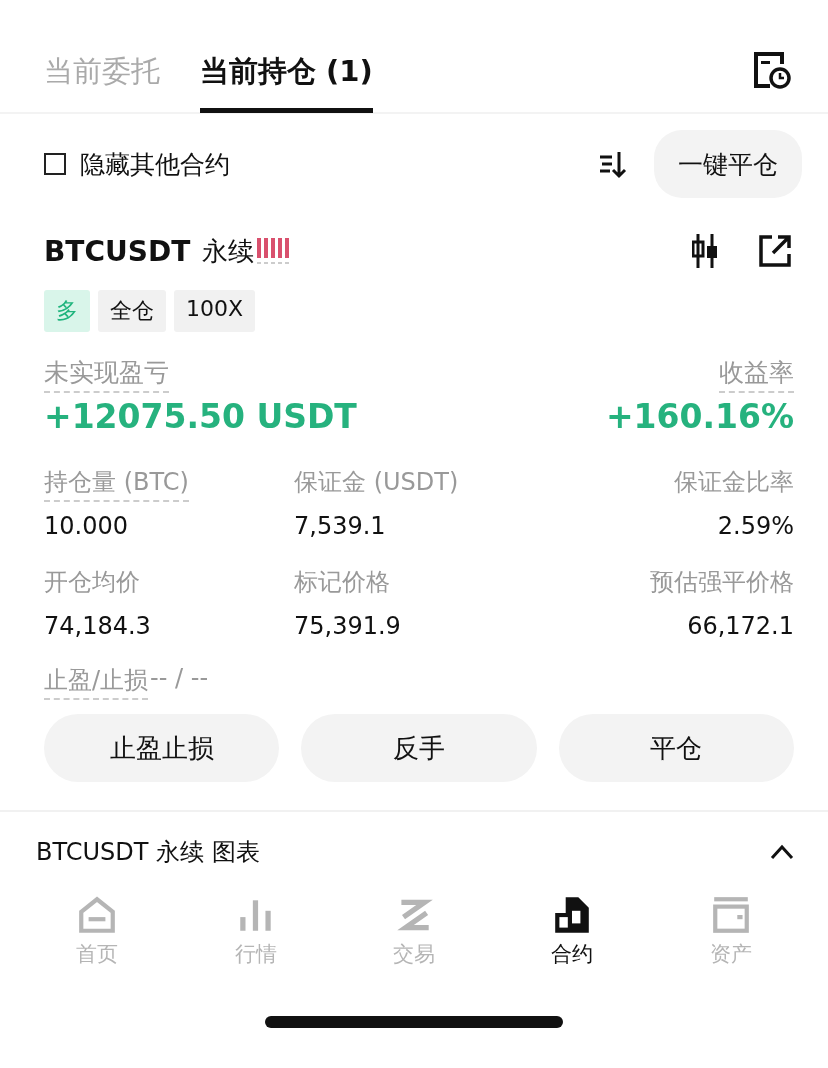 This screenshot has height=1068, width=828. I want to click on field-label: 预估强平价格, so click(722, 582).